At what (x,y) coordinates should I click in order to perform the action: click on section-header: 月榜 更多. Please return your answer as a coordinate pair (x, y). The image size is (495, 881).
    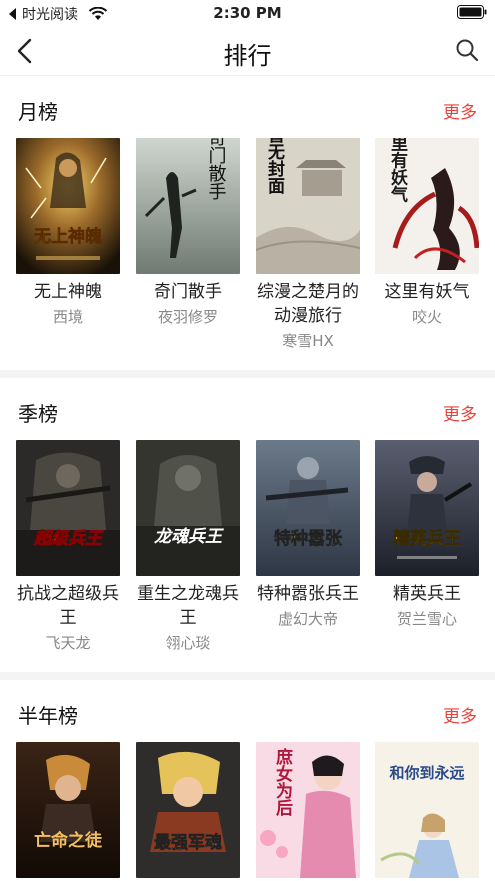
    Looking at the image, I should click on (247, 108).